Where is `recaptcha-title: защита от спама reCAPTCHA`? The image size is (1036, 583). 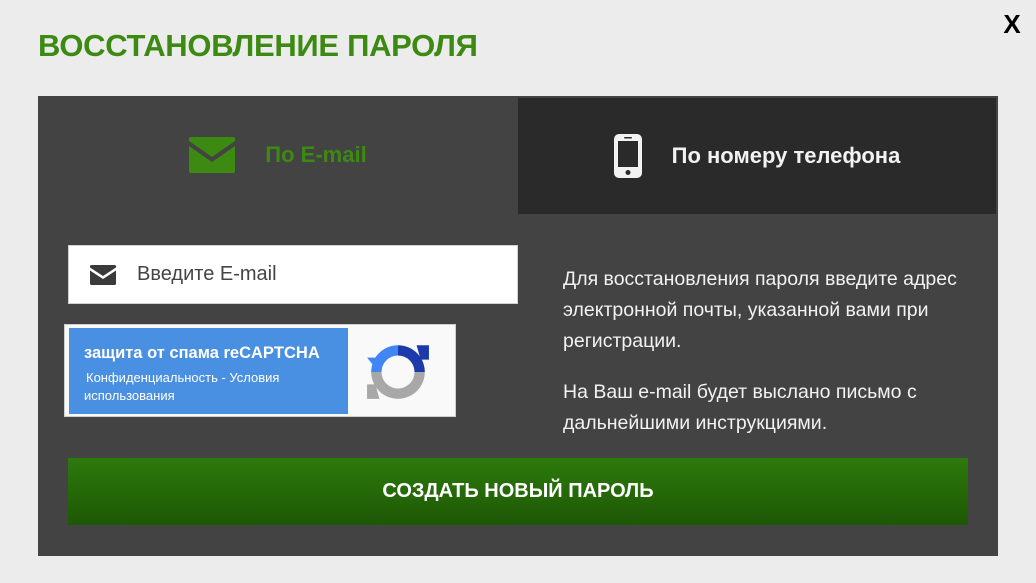
recaptcha-title: защита от спама reCAPTCHA is located at coordinates (202, 353).